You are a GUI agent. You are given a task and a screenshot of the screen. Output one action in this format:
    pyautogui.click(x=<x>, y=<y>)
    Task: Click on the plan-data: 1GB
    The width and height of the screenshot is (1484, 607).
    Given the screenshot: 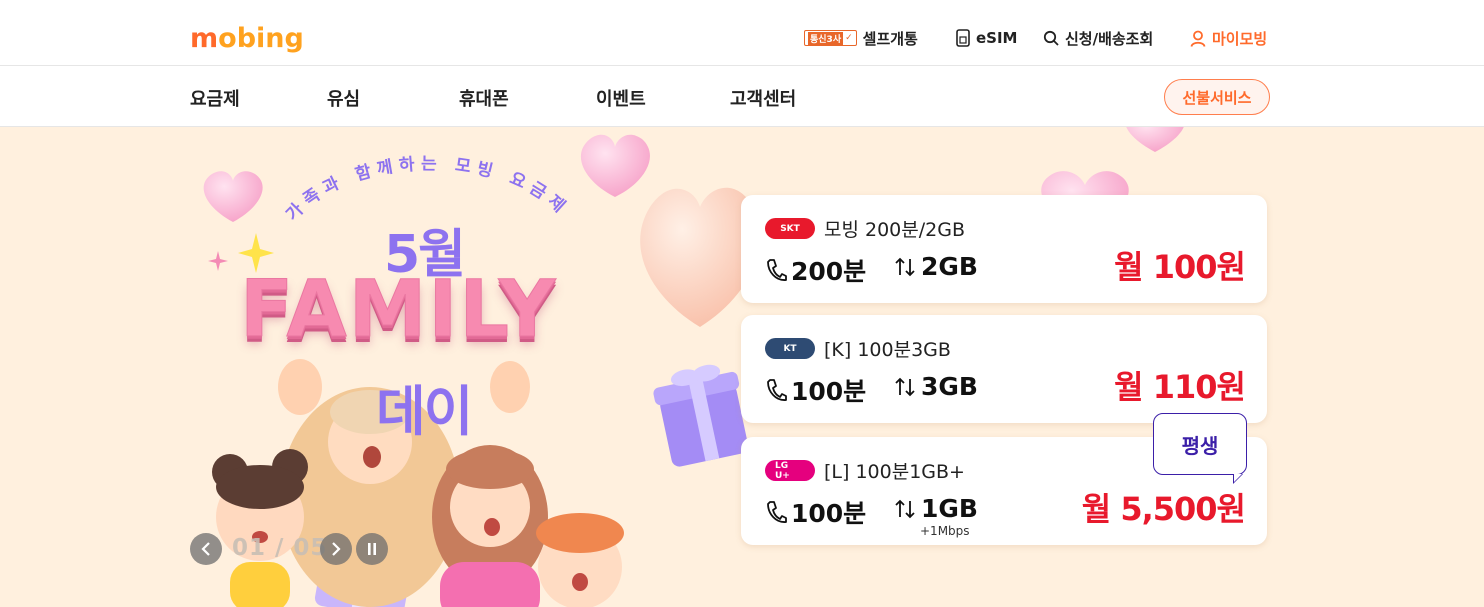 What is the action you would take?
    pyautogui.click(x=935, y=508)
    